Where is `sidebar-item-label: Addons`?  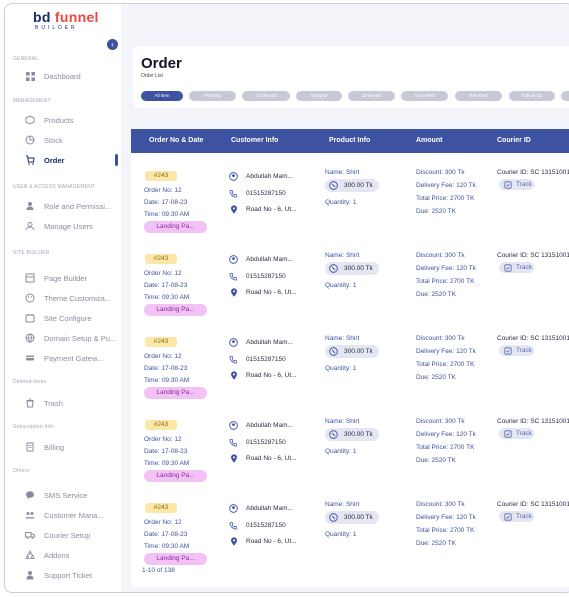
sidebar-item-label: Addons is located at coordinates (57, 555).